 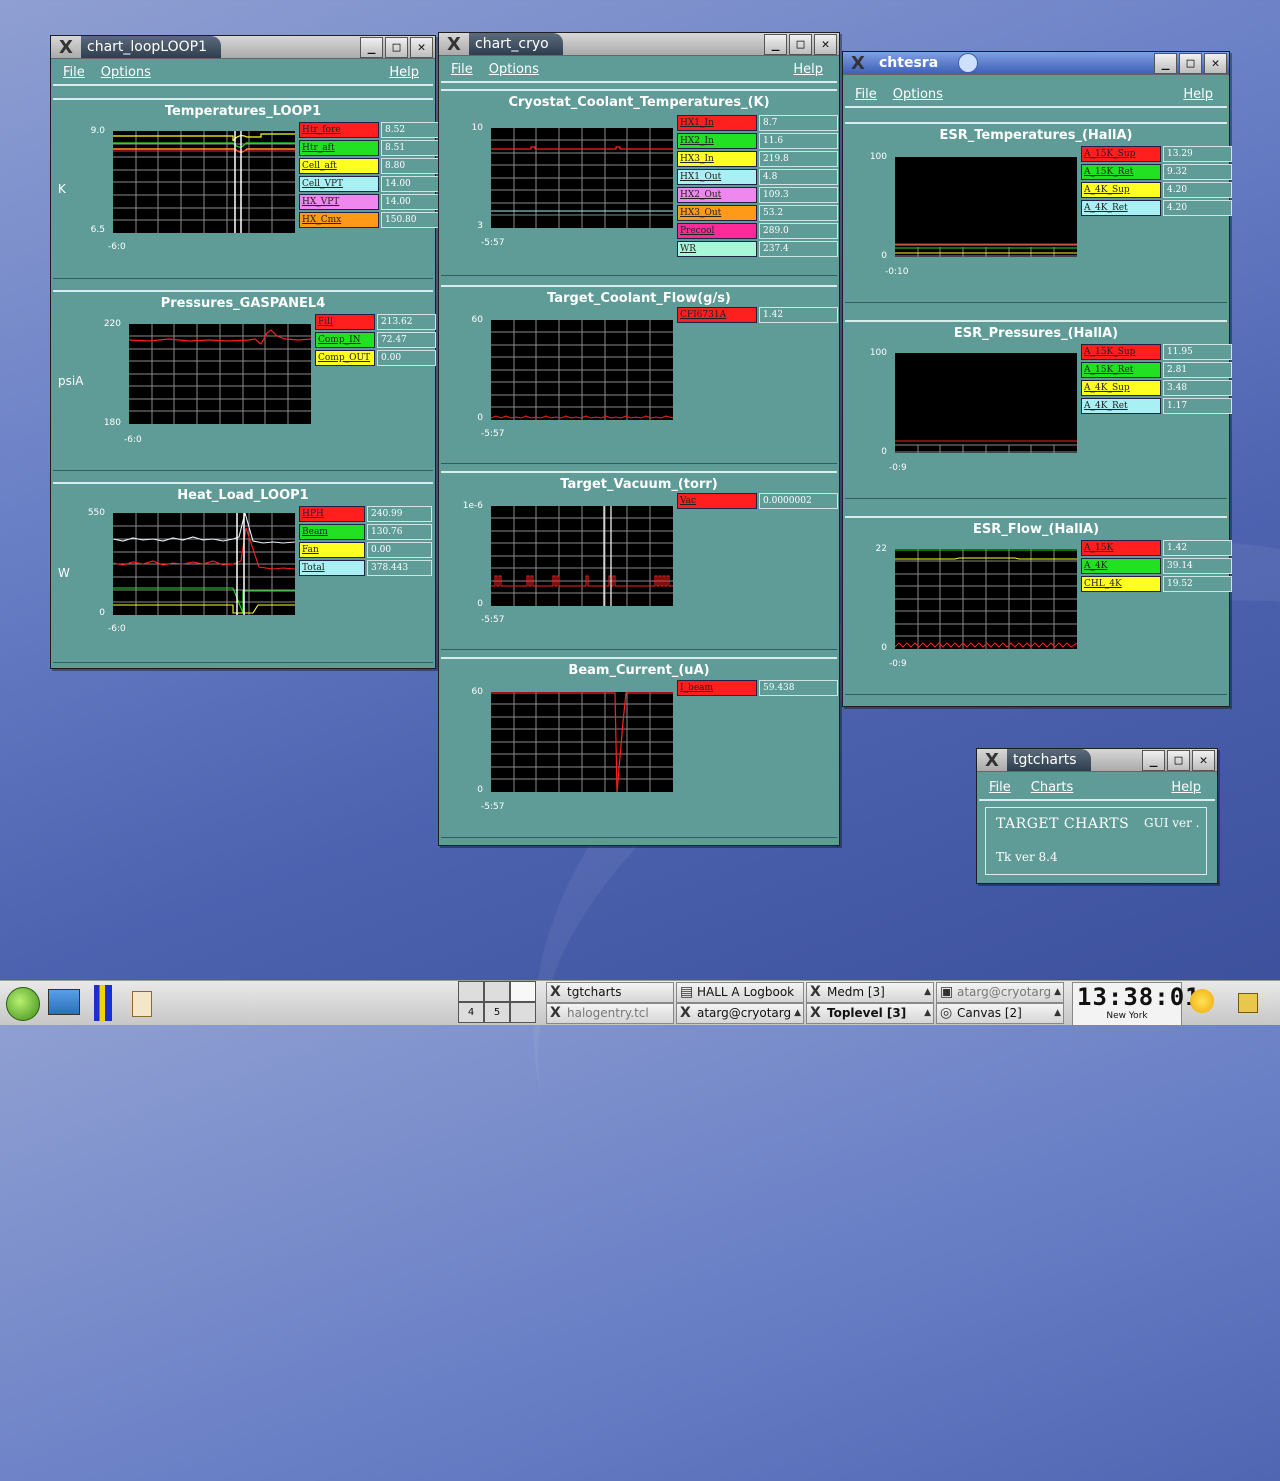 I want to click on legend-name: A_4K, so click(x=1121, y=566).